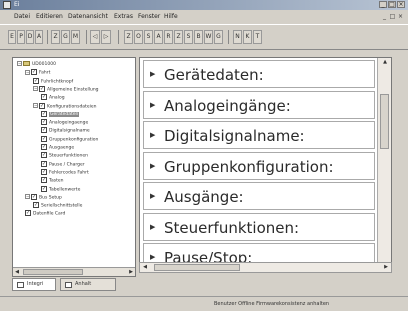 Image resolution: width=408 pixels, height=311 pixels. Describe the element at coordinates (392, 4) in the screenshot. I see `maximize-button: □` at that location.